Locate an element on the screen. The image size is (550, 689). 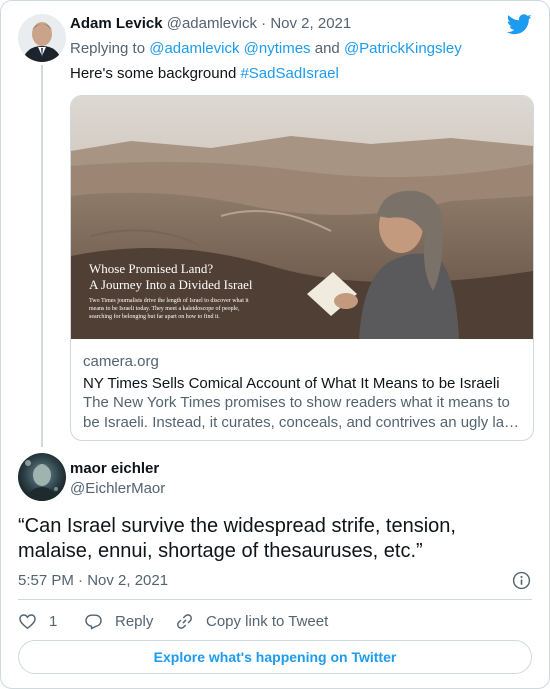
replying-to-handles: @adamlevick @nytimes is located at coordinates (229, 48).